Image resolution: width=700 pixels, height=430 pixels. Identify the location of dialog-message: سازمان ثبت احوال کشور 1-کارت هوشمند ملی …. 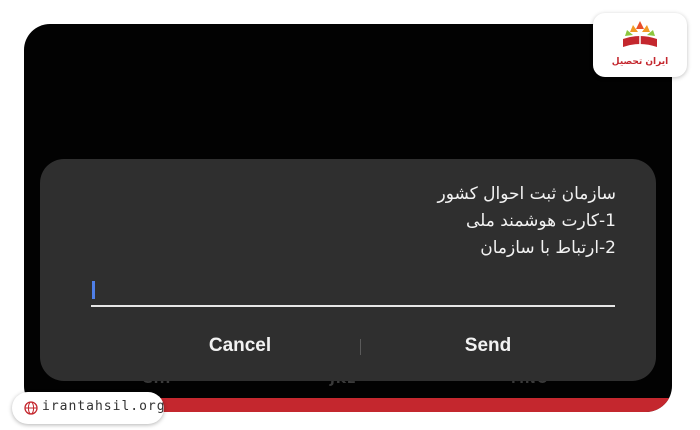
(526, 221).